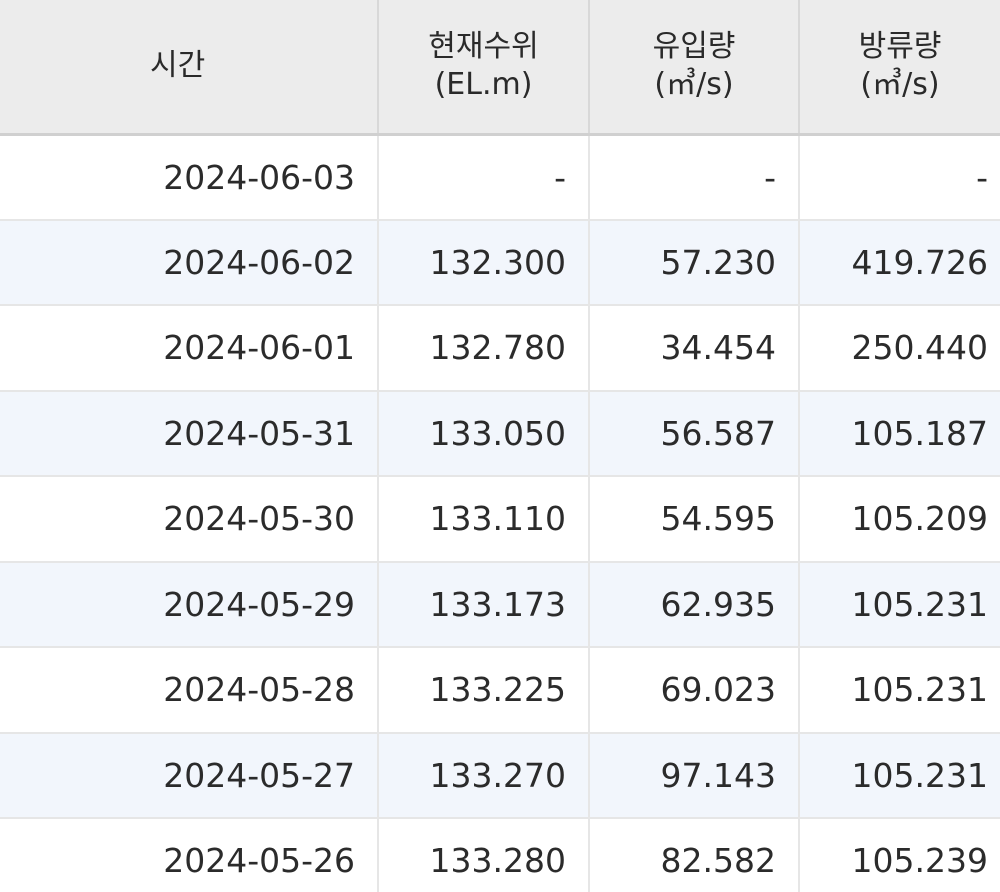 The width and height of the screenshot is (1000, 892). I want to click on header-inflow-label: 유입량, so click(694, 47).